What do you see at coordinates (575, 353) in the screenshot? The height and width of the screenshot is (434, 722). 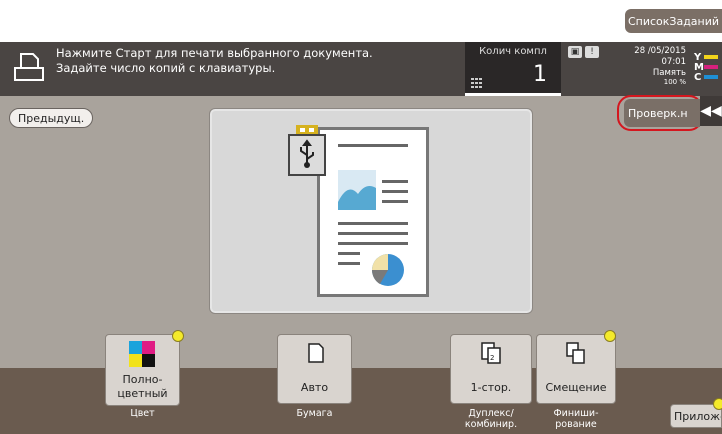 I see `offset-icon` at bounding box center [575, 353].